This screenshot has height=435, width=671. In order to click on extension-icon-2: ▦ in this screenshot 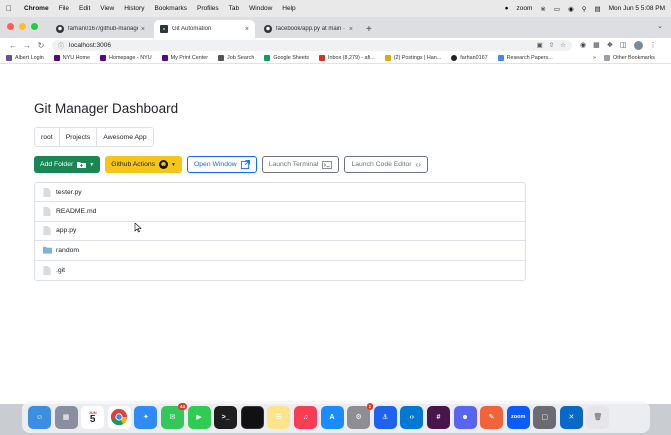, I will do `click(596, 45)`.